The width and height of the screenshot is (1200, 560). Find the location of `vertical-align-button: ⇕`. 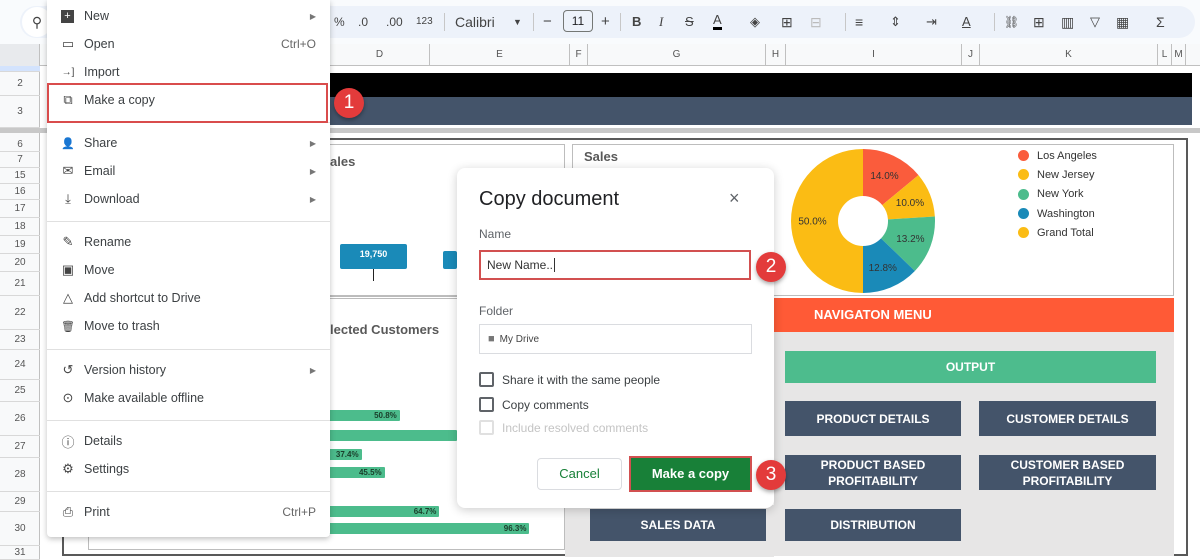

vertical-align-button: ⇕ is located at coordinates (895, 22).